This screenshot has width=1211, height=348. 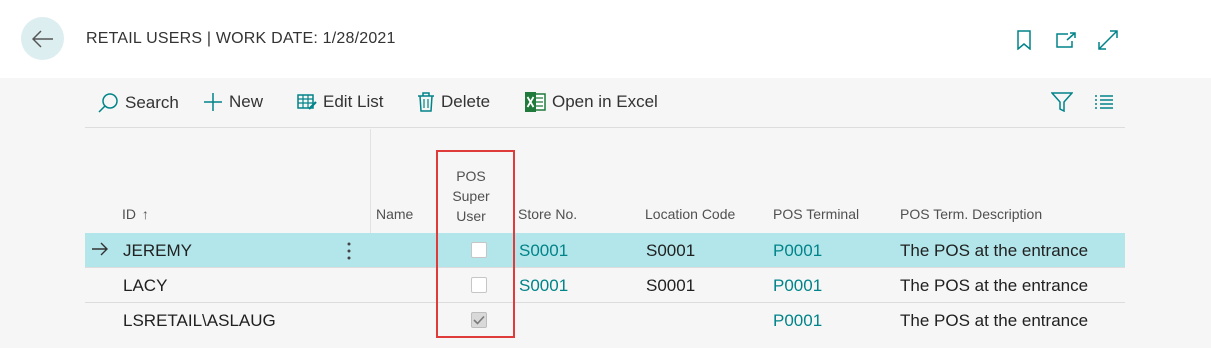 I want to click on column-header-id: ID ↑, so click(x=135, y=214).